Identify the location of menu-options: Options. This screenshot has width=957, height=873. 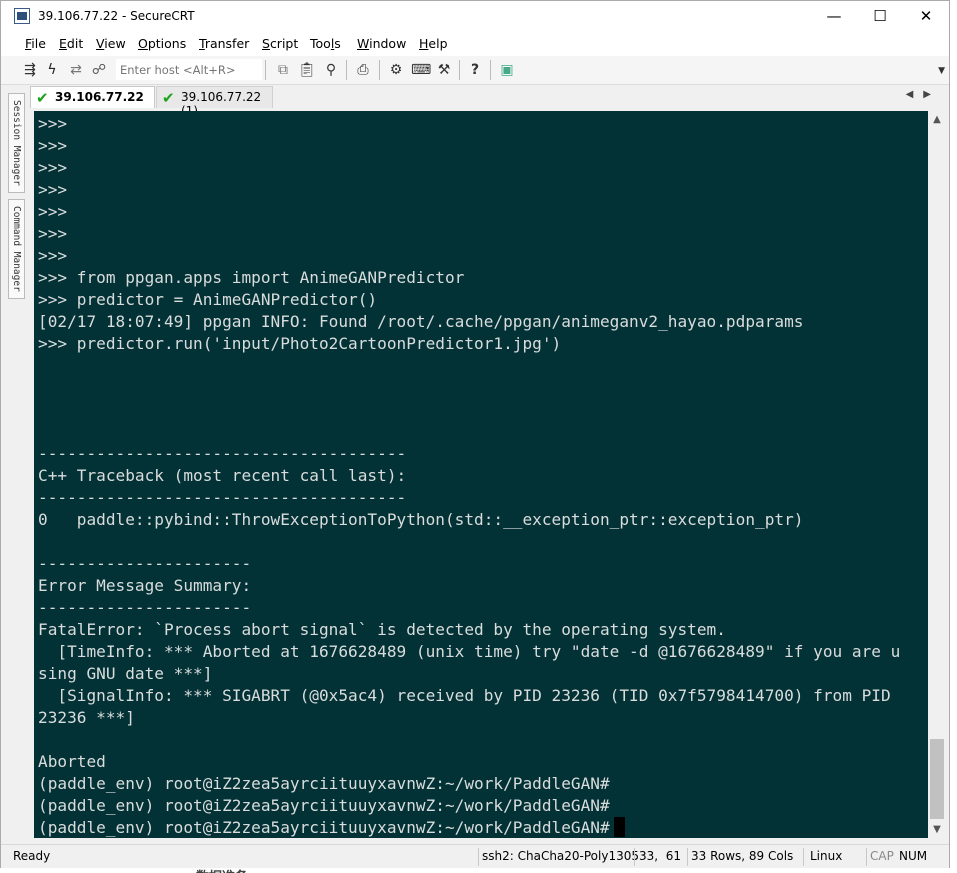
(162, 43).